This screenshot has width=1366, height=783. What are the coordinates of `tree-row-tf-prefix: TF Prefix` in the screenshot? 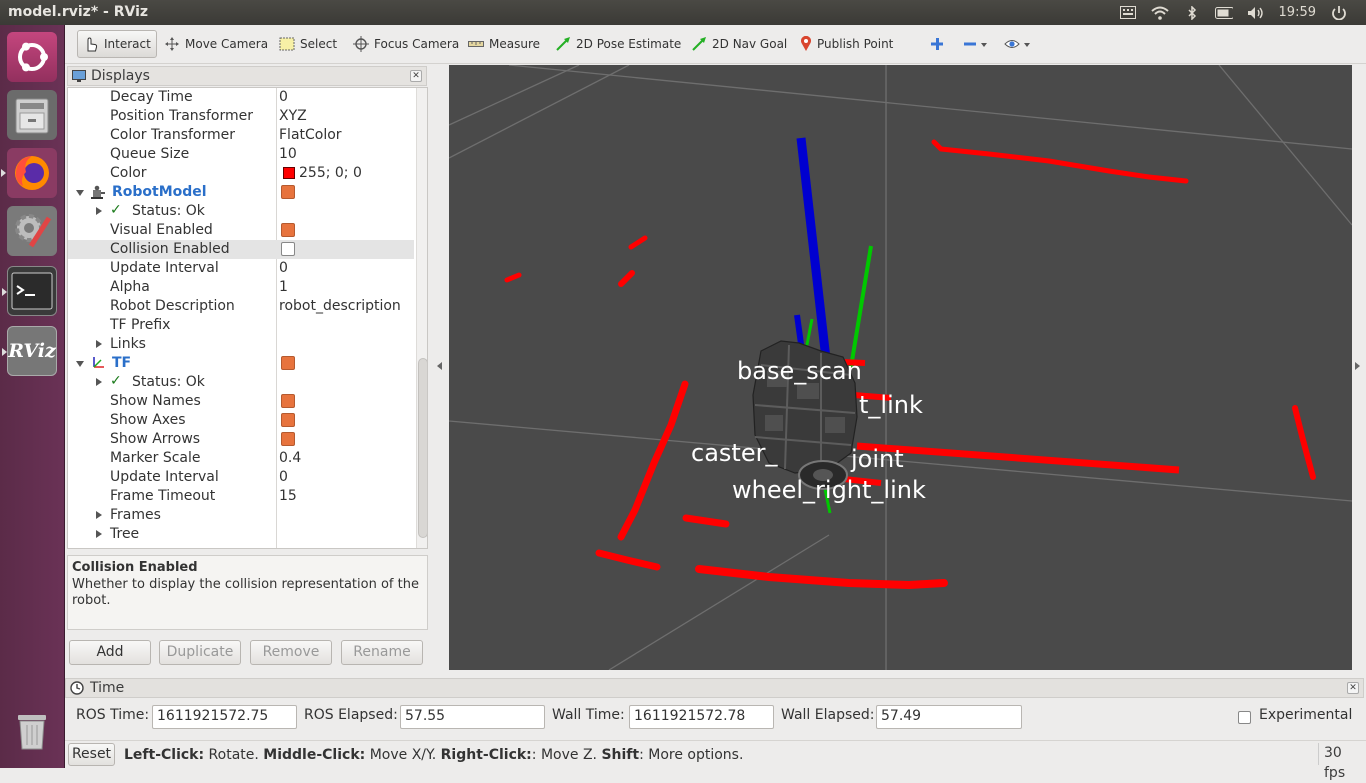 It's located at (241, 325).